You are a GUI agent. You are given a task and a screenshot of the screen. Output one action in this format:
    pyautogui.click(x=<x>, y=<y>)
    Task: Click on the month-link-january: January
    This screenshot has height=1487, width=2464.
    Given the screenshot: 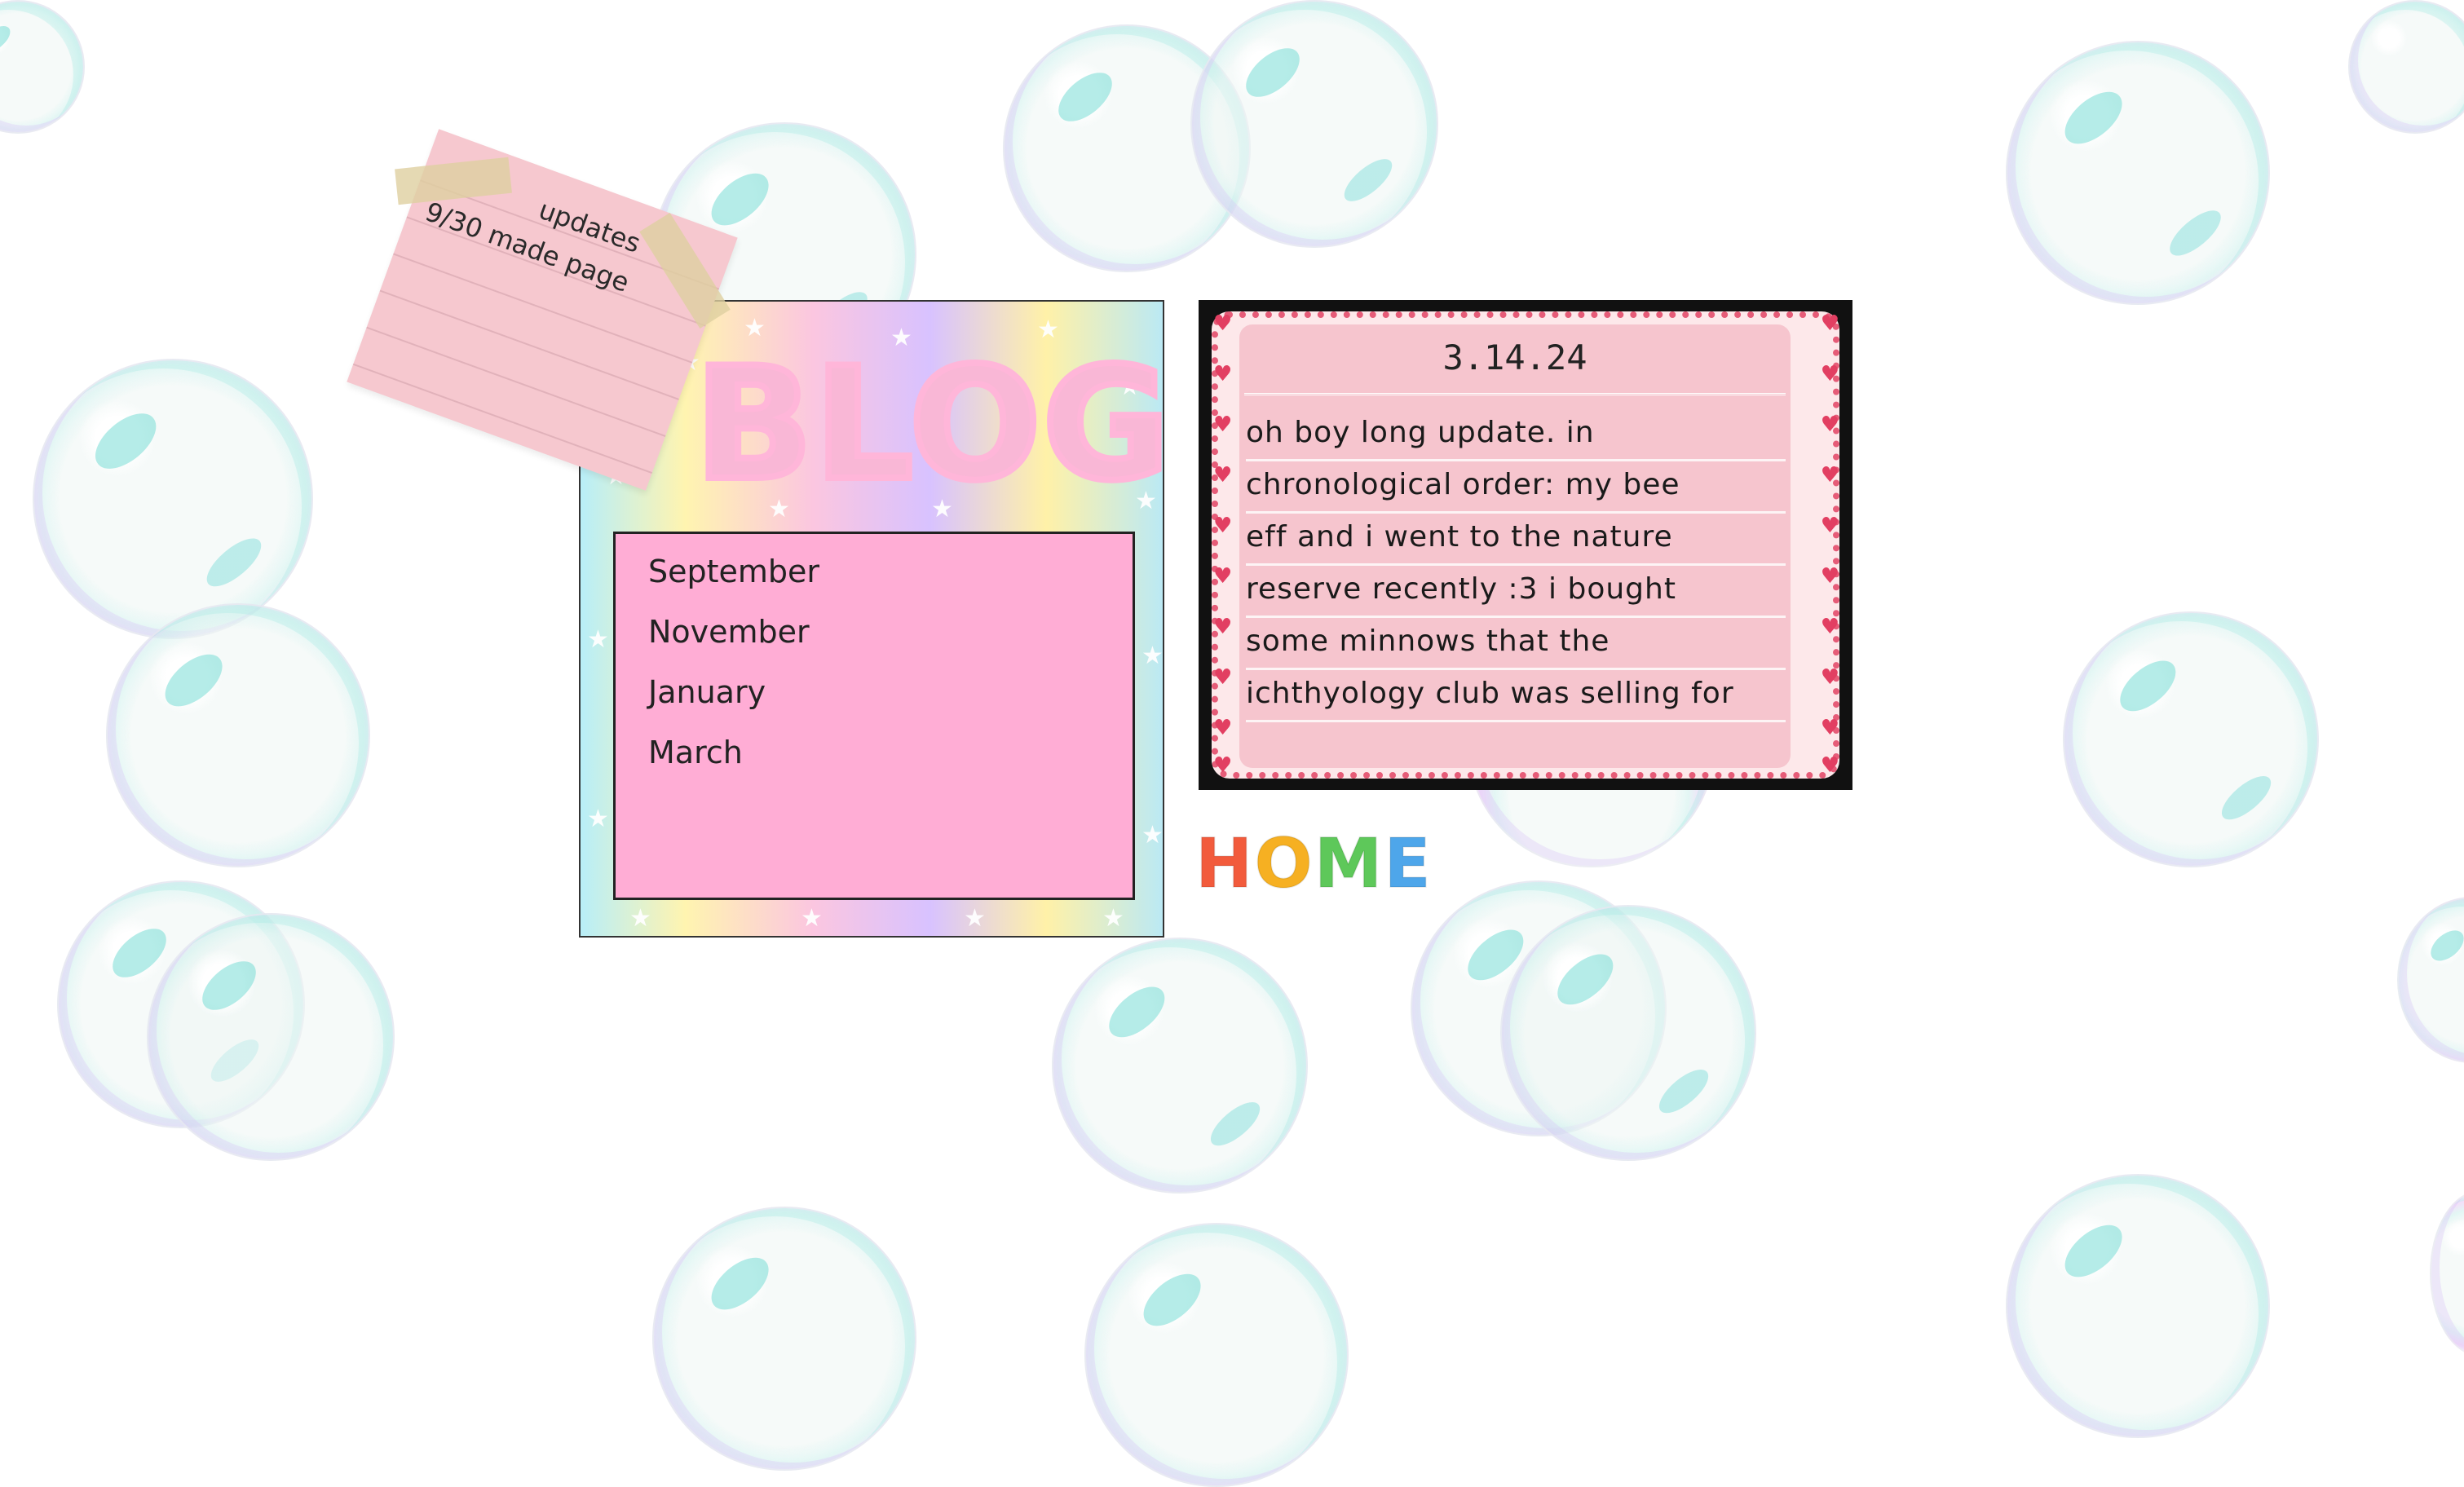 What is the action you would take?
    pyautogui.click(x=707, y=692)
    